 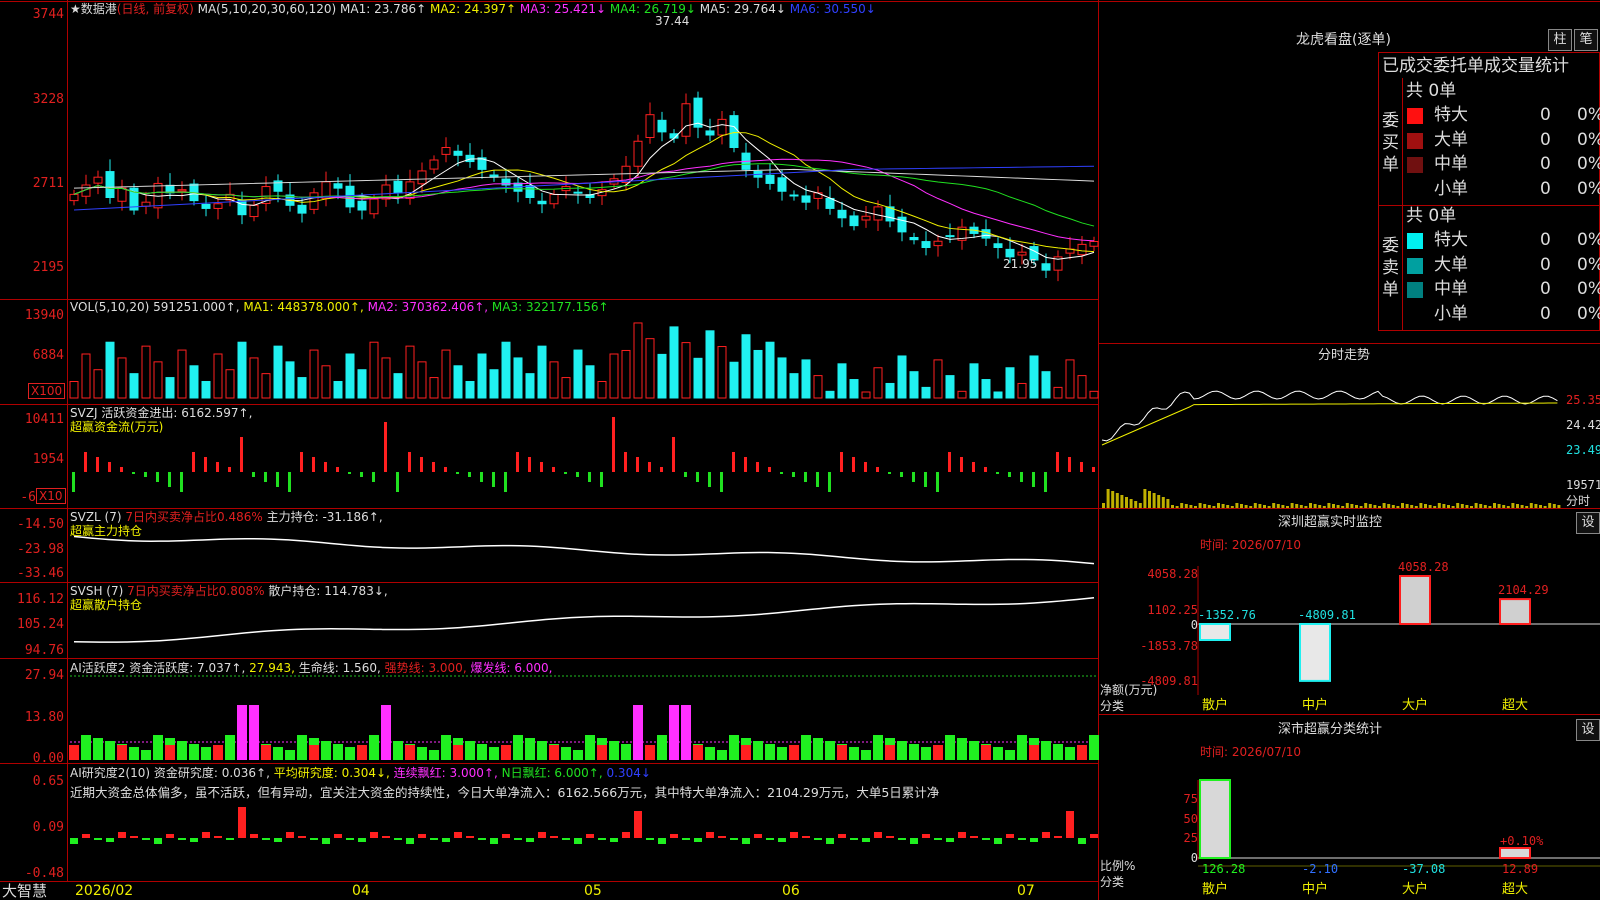 I want to click on svsh-ratio: 7日内买卖净占比0.808%, so click(x=196, y=591).